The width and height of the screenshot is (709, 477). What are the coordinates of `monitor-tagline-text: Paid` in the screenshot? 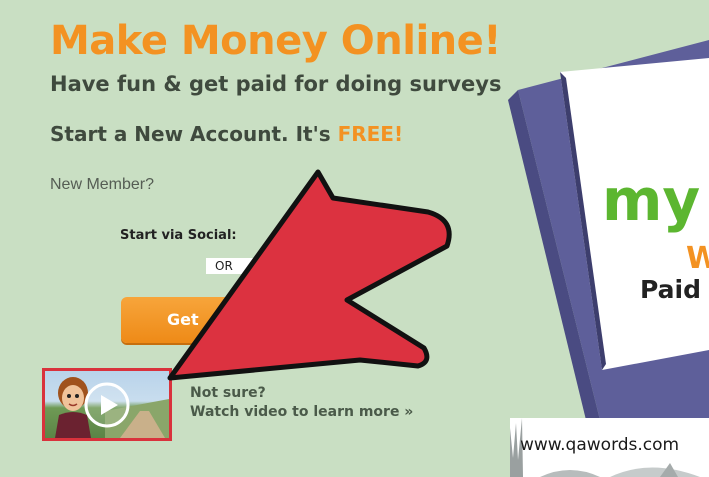 It's located at (670, 289).